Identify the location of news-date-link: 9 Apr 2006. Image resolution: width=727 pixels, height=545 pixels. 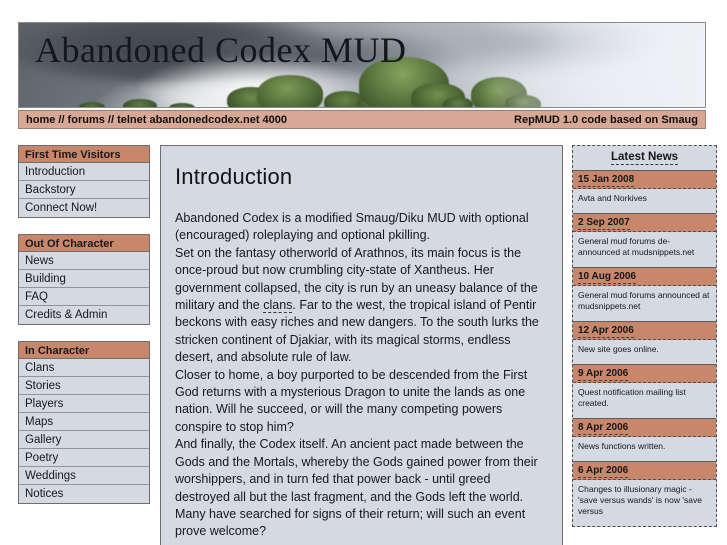
(603, 374).